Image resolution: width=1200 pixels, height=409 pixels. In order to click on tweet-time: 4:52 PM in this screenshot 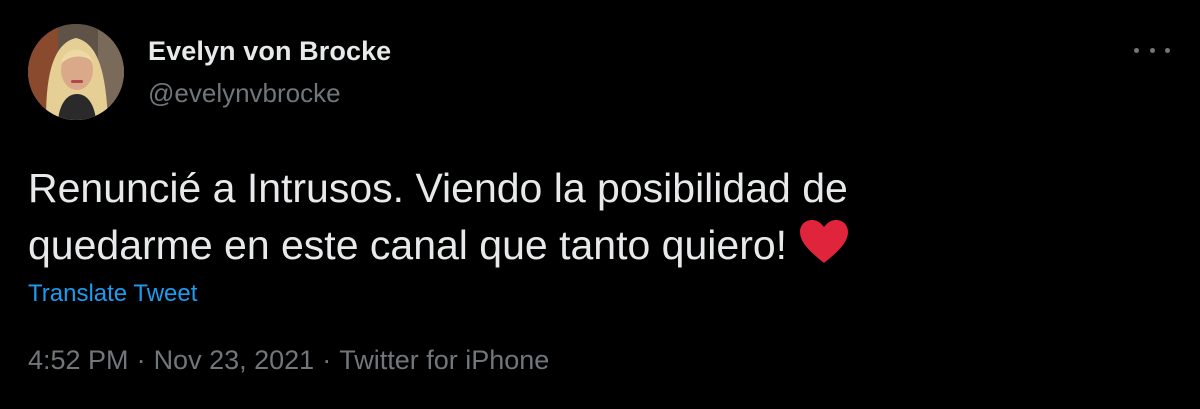, I will do `click(78, 360)`.